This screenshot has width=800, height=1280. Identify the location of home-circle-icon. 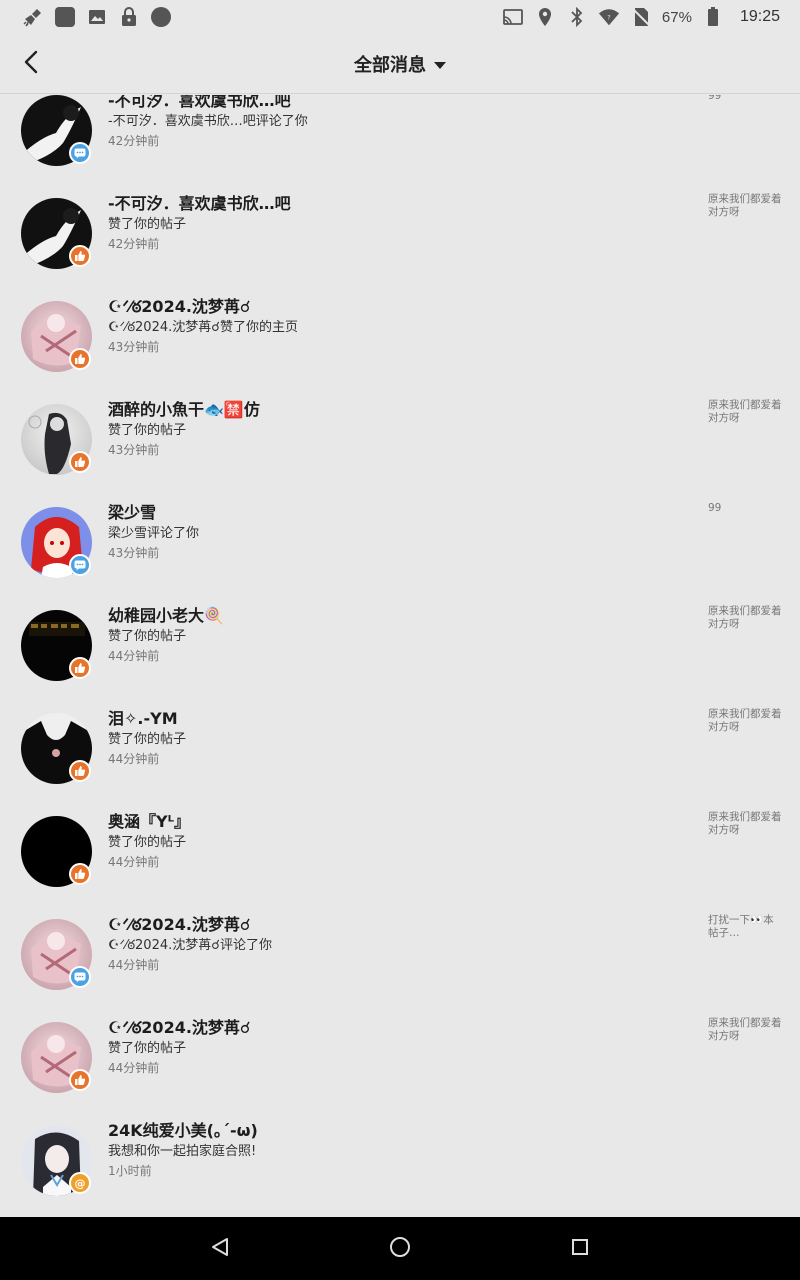
(400, 1249).